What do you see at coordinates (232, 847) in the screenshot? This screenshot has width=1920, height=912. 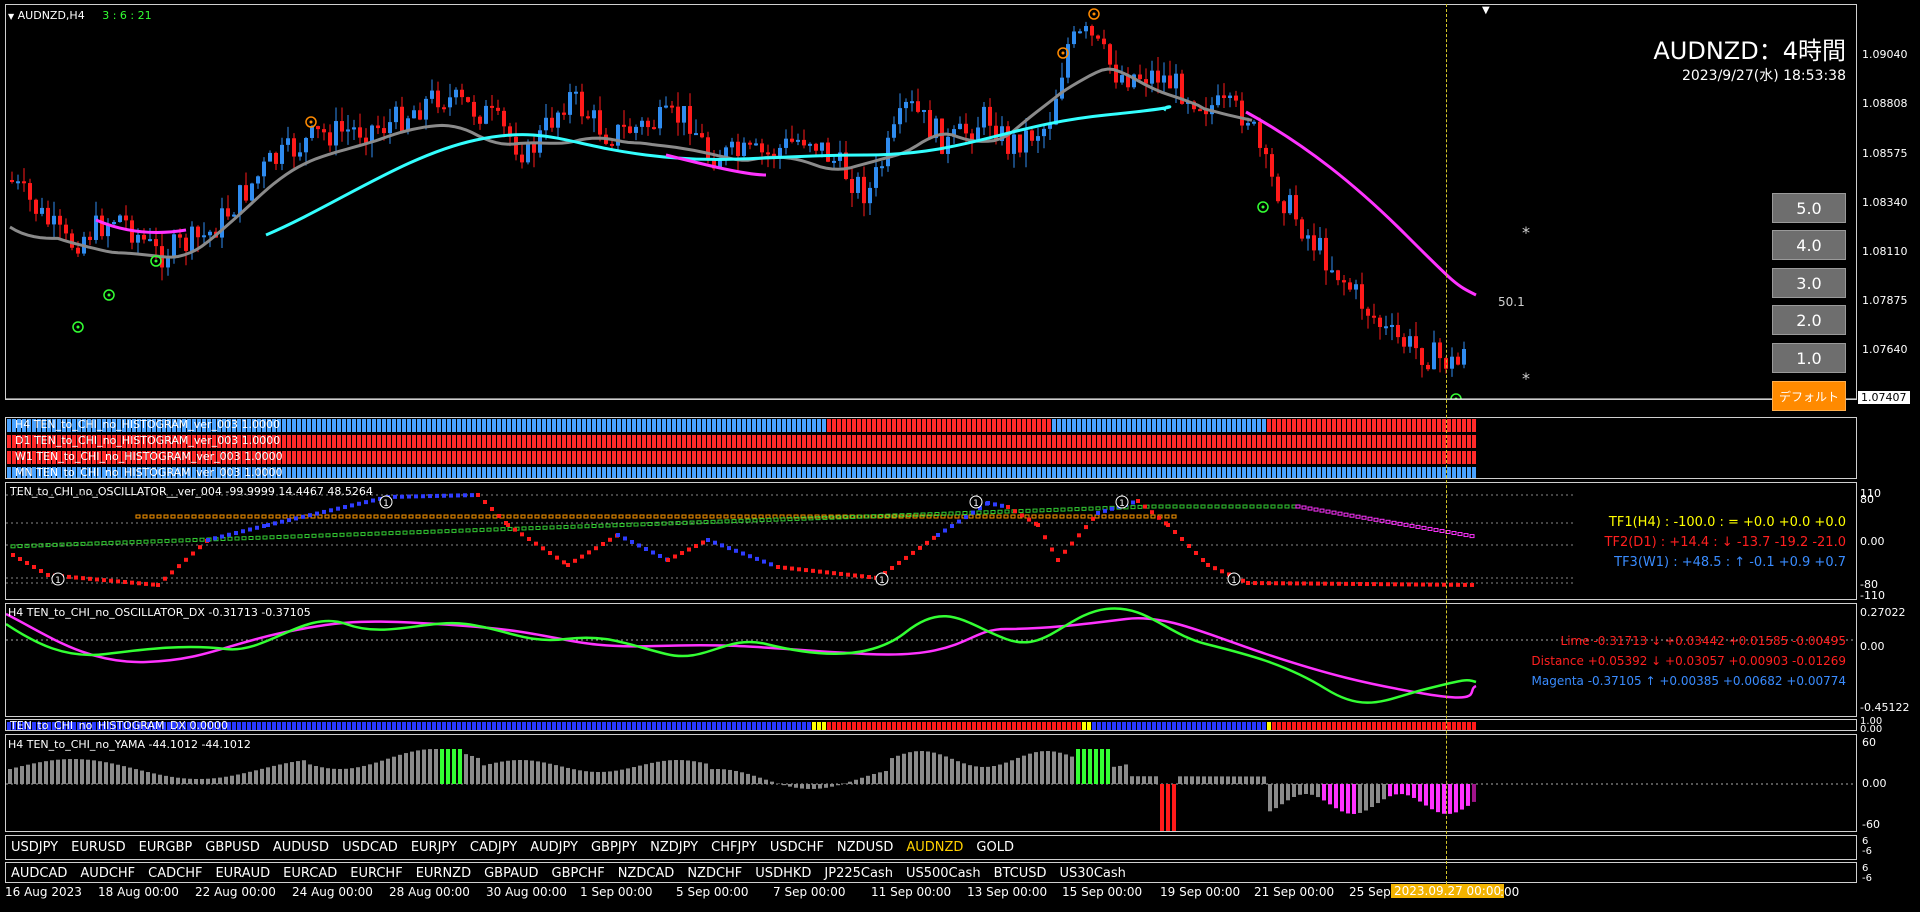 I see `symbol-gbpusd: GBPUSD` at bounding box center [232, 847].